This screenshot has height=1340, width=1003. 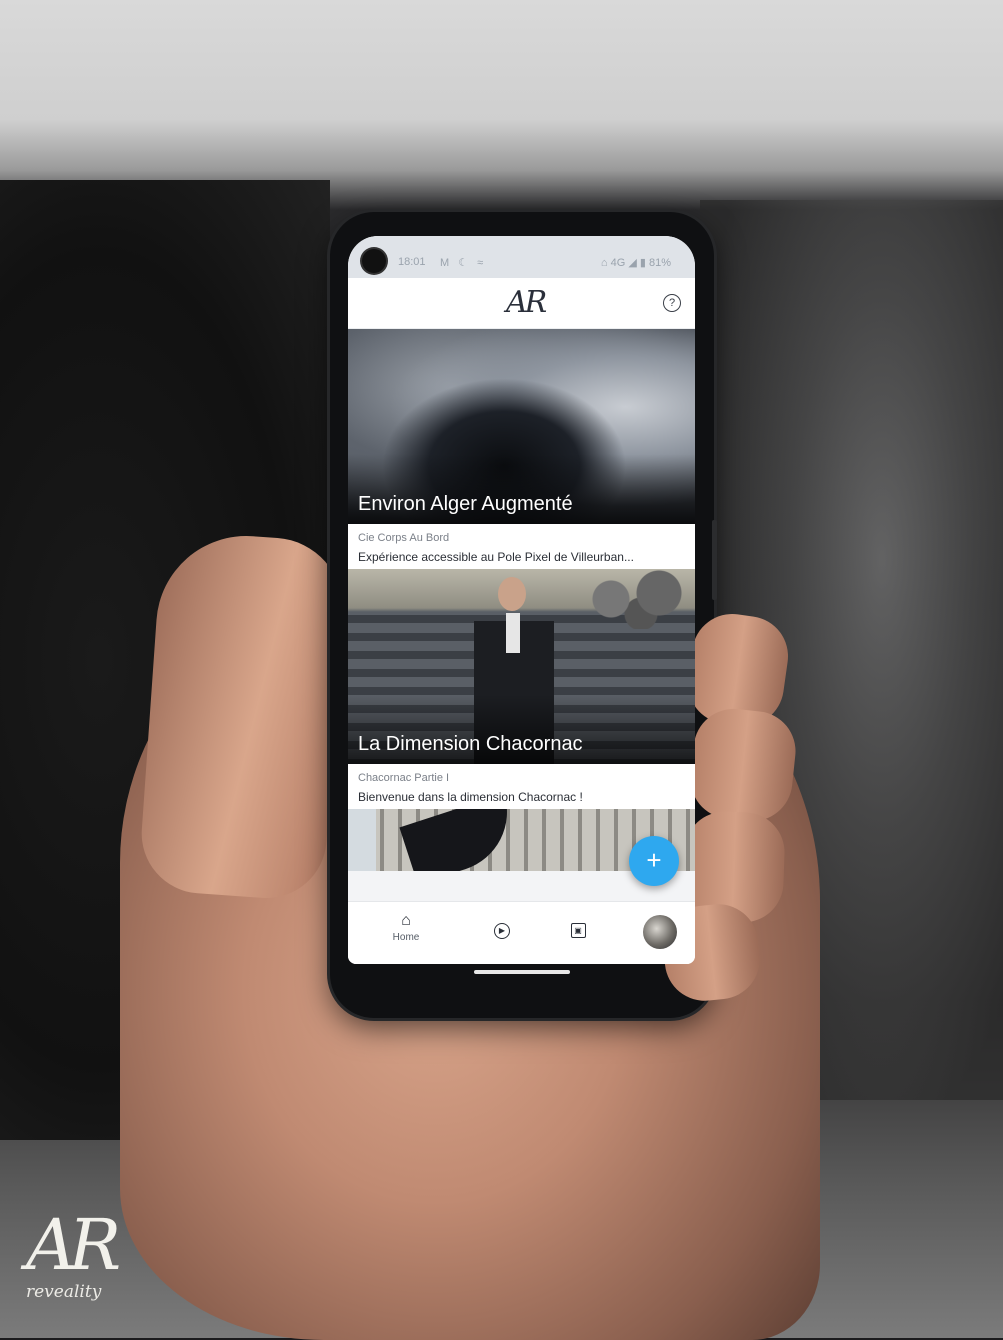 I want to click on status-time: 18:01, so click(x=412, y=262).